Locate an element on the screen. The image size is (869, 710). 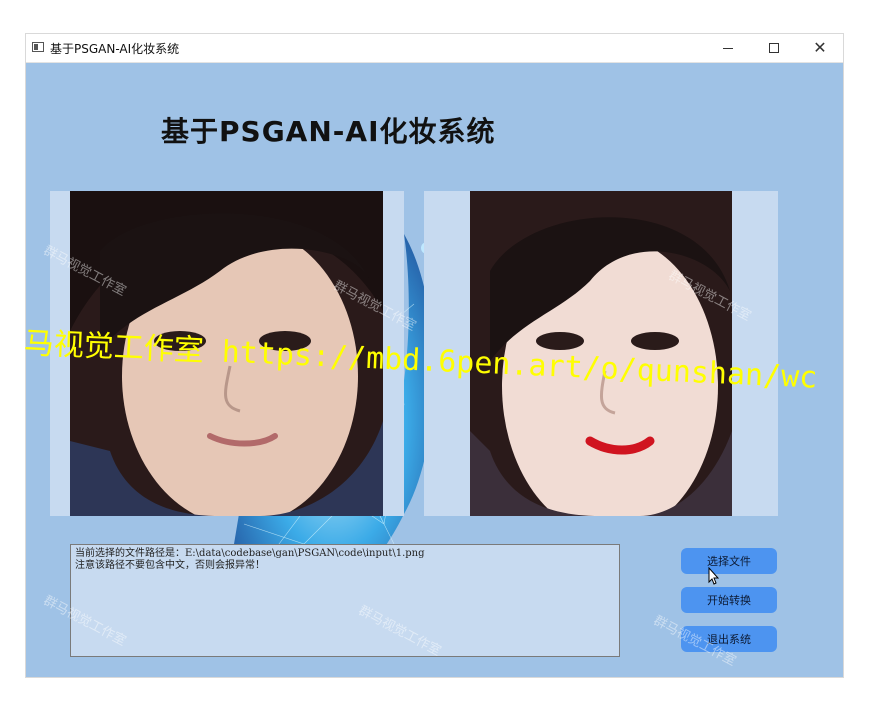
app-icon is located at coordinates (38, 47).